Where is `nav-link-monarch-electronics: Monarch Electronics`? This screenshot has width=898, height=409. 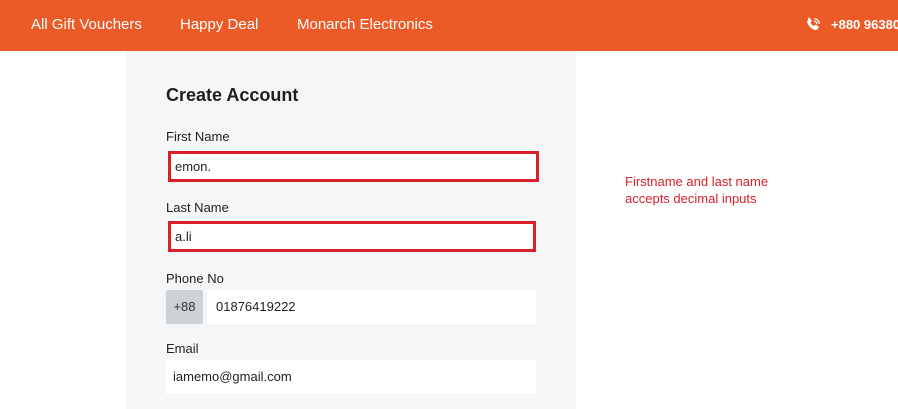 nav-link-monarch-electronics: Monarch Electronics is located at coordinates (365, 25).